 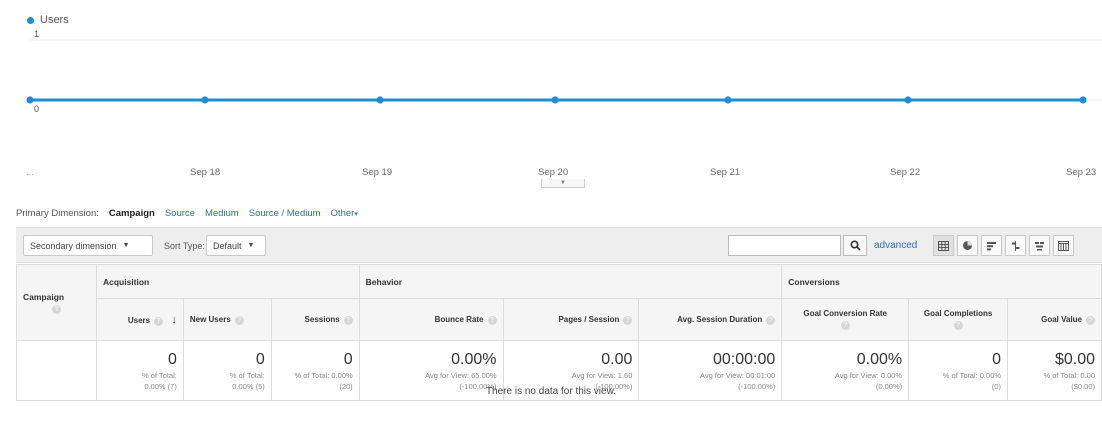 What do you see at coordinates (210, 319) in the screenshot?
I see `column-label: New Users` at bounding box center [210, 319].